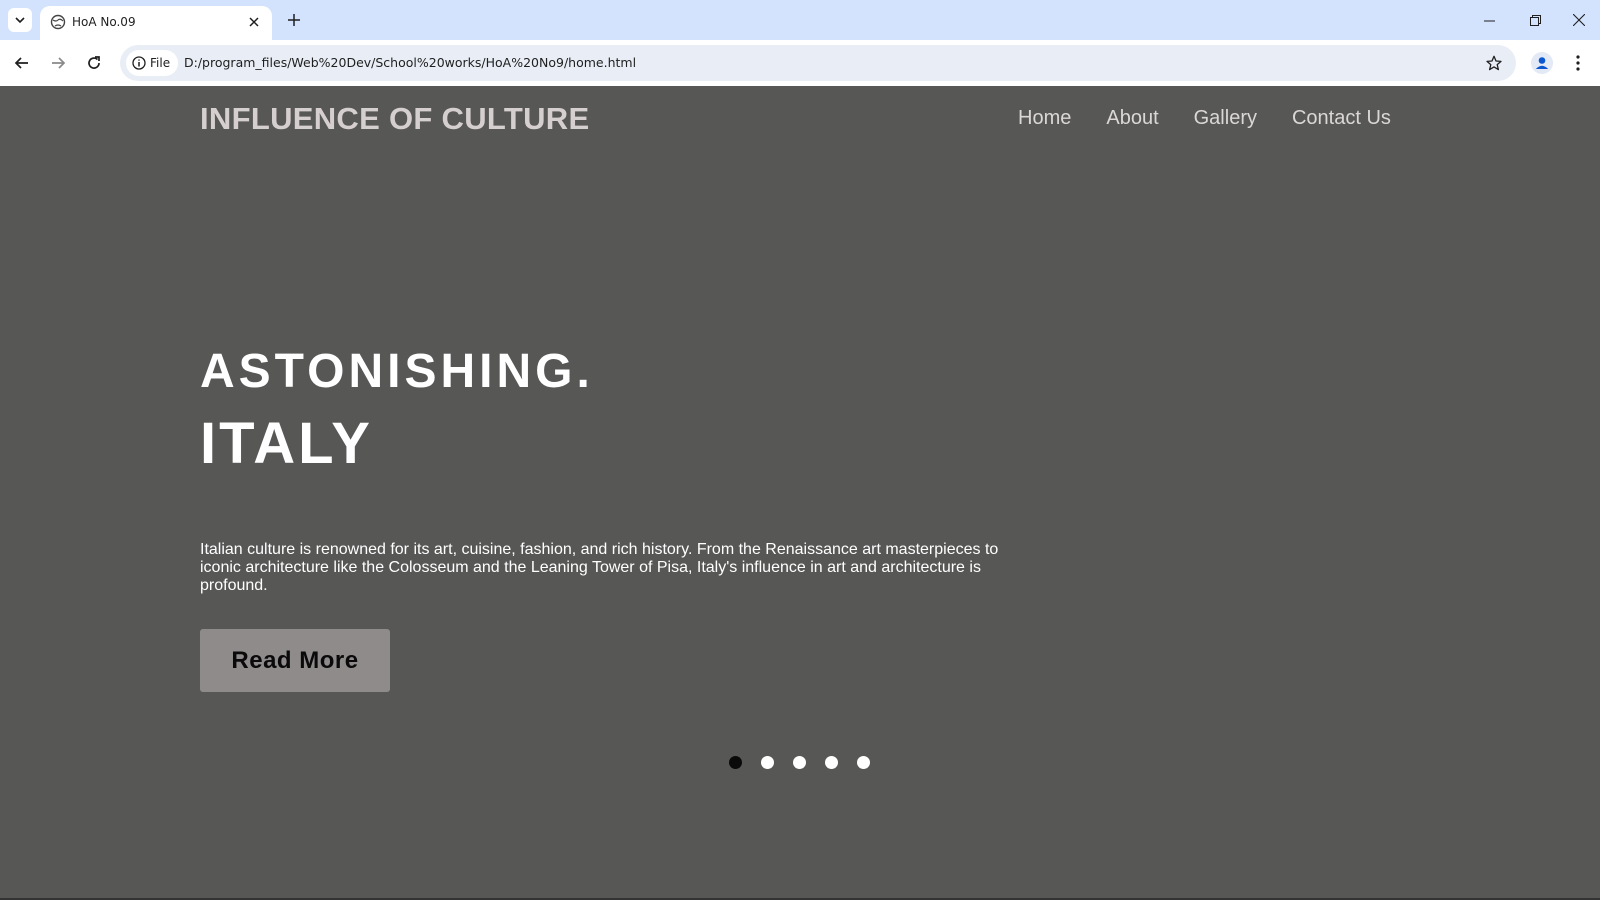 Image resolution: width=1600 pixels, height=900 pixels. Describe the element at coordinates (104, 22) in the screenshot. I see `tab-title: HoA No.09` at that location.